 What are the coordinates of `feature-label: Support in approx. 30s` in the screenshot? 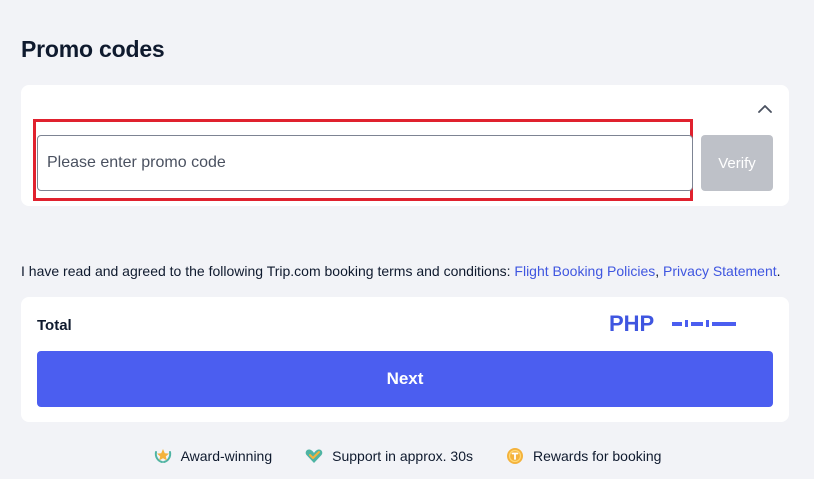 It's located at (403, 456).